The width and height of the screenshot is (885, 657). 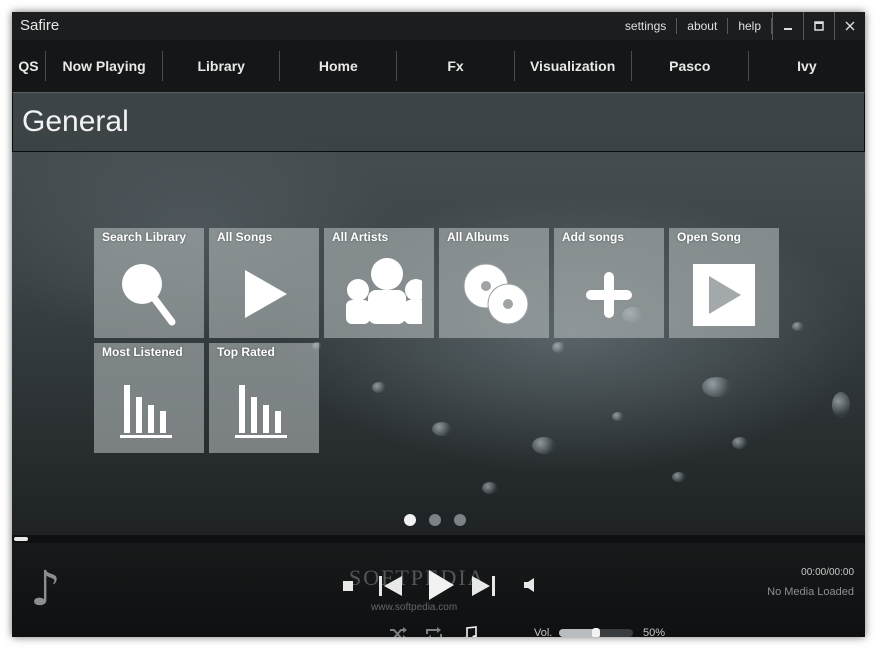 I want to click on playback-modes, so click(x=434, y=631).